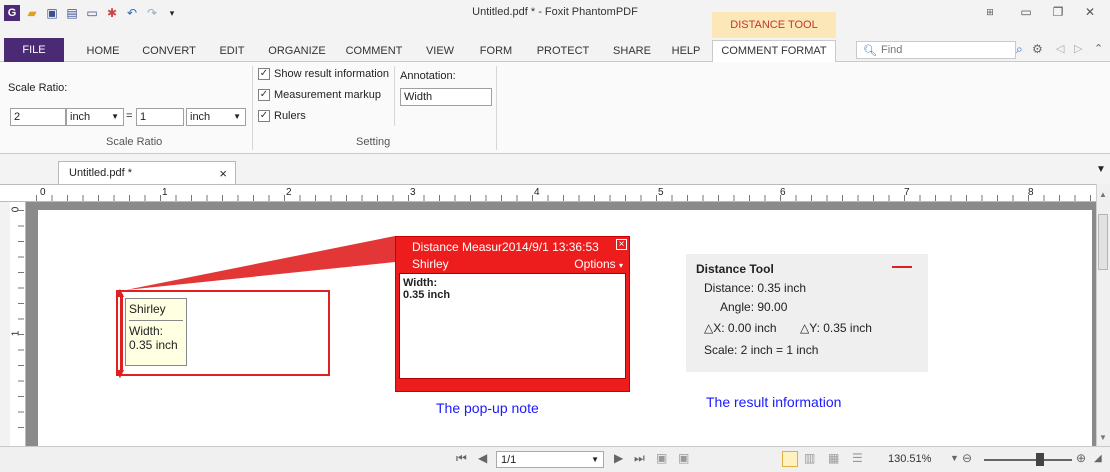 The height and width of the screenshot is (472, 1110). What do you see at coordinates (153, 345) in the screenshot?
I see `tooltip-value: 0.35 inch` at bounding box center [153, 345].